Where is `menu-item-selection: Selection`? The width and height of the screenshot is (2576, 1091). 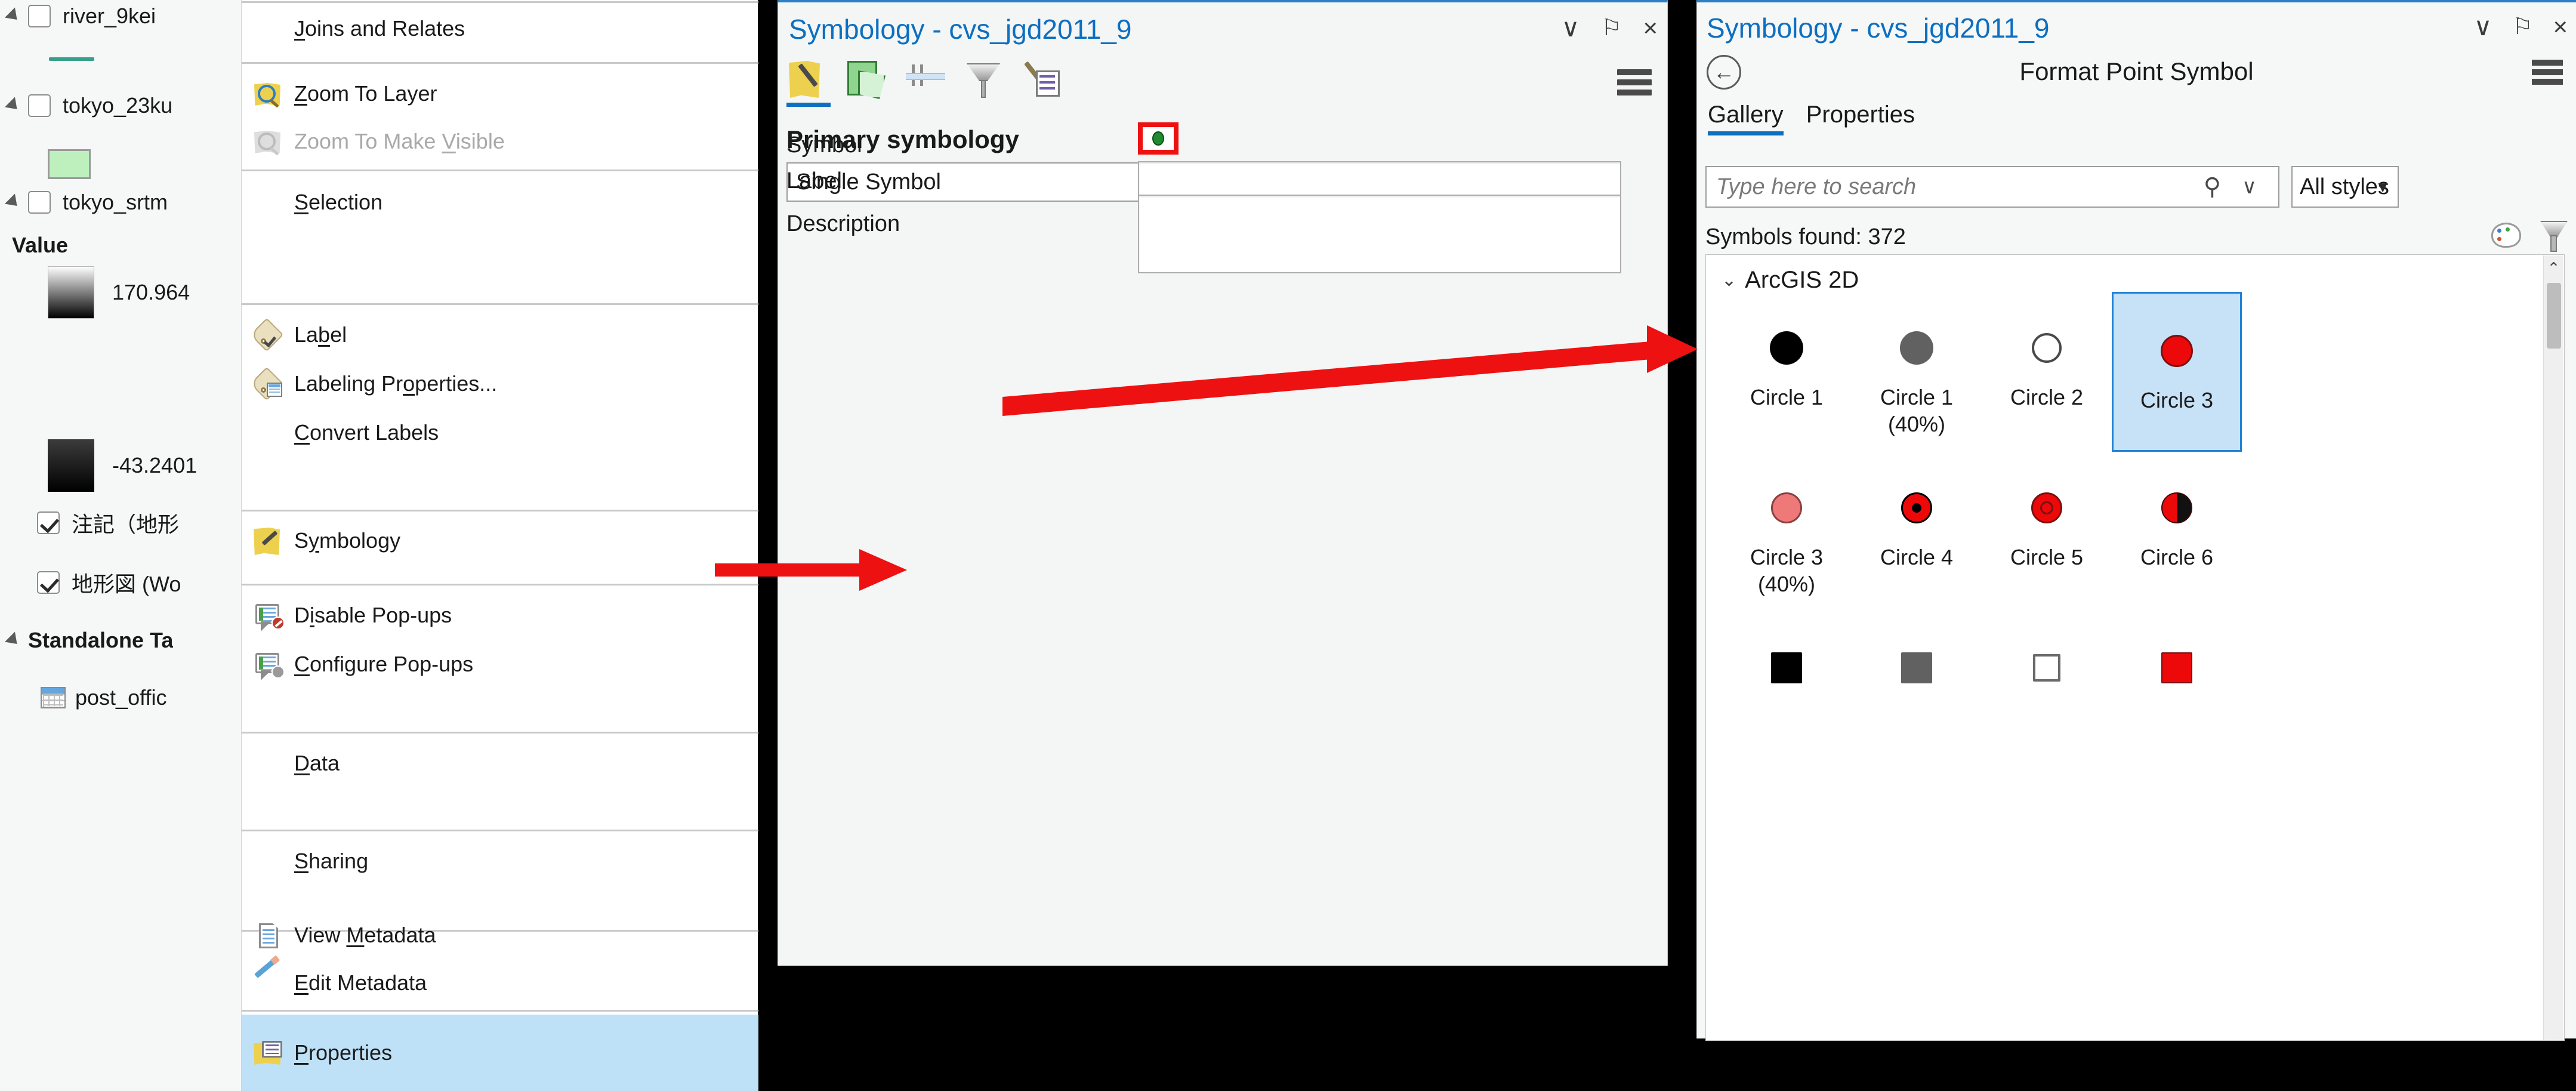
menu-item-selection: Selection is located at coordinates (500, 203).